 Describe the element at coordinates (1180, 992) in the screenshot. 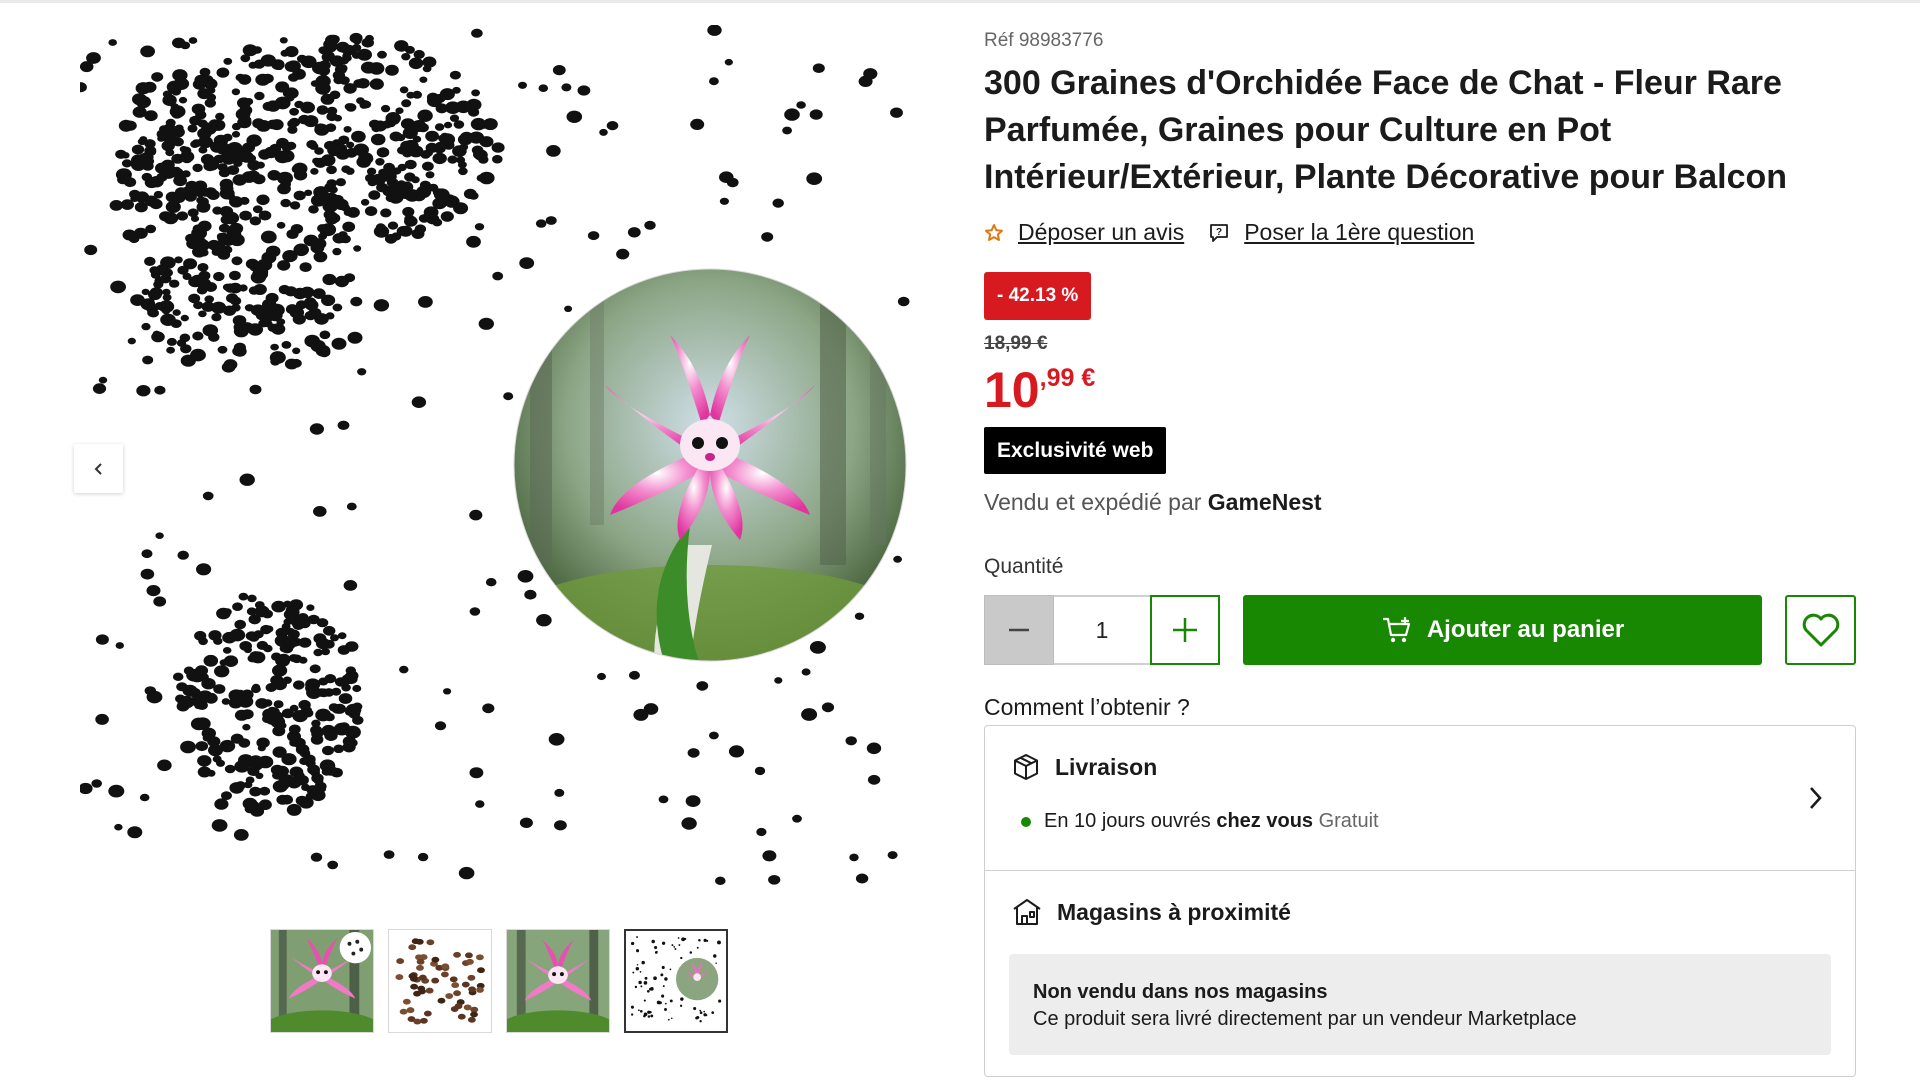

I see `stores-note-title: Non vendu dans nos magasins` at that location.